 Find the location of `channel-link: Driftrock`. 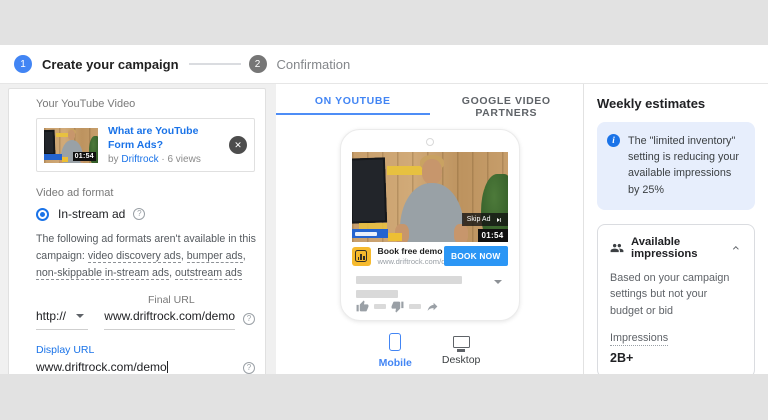

channel-link: Driftrock is located at coordinates (139, 159).